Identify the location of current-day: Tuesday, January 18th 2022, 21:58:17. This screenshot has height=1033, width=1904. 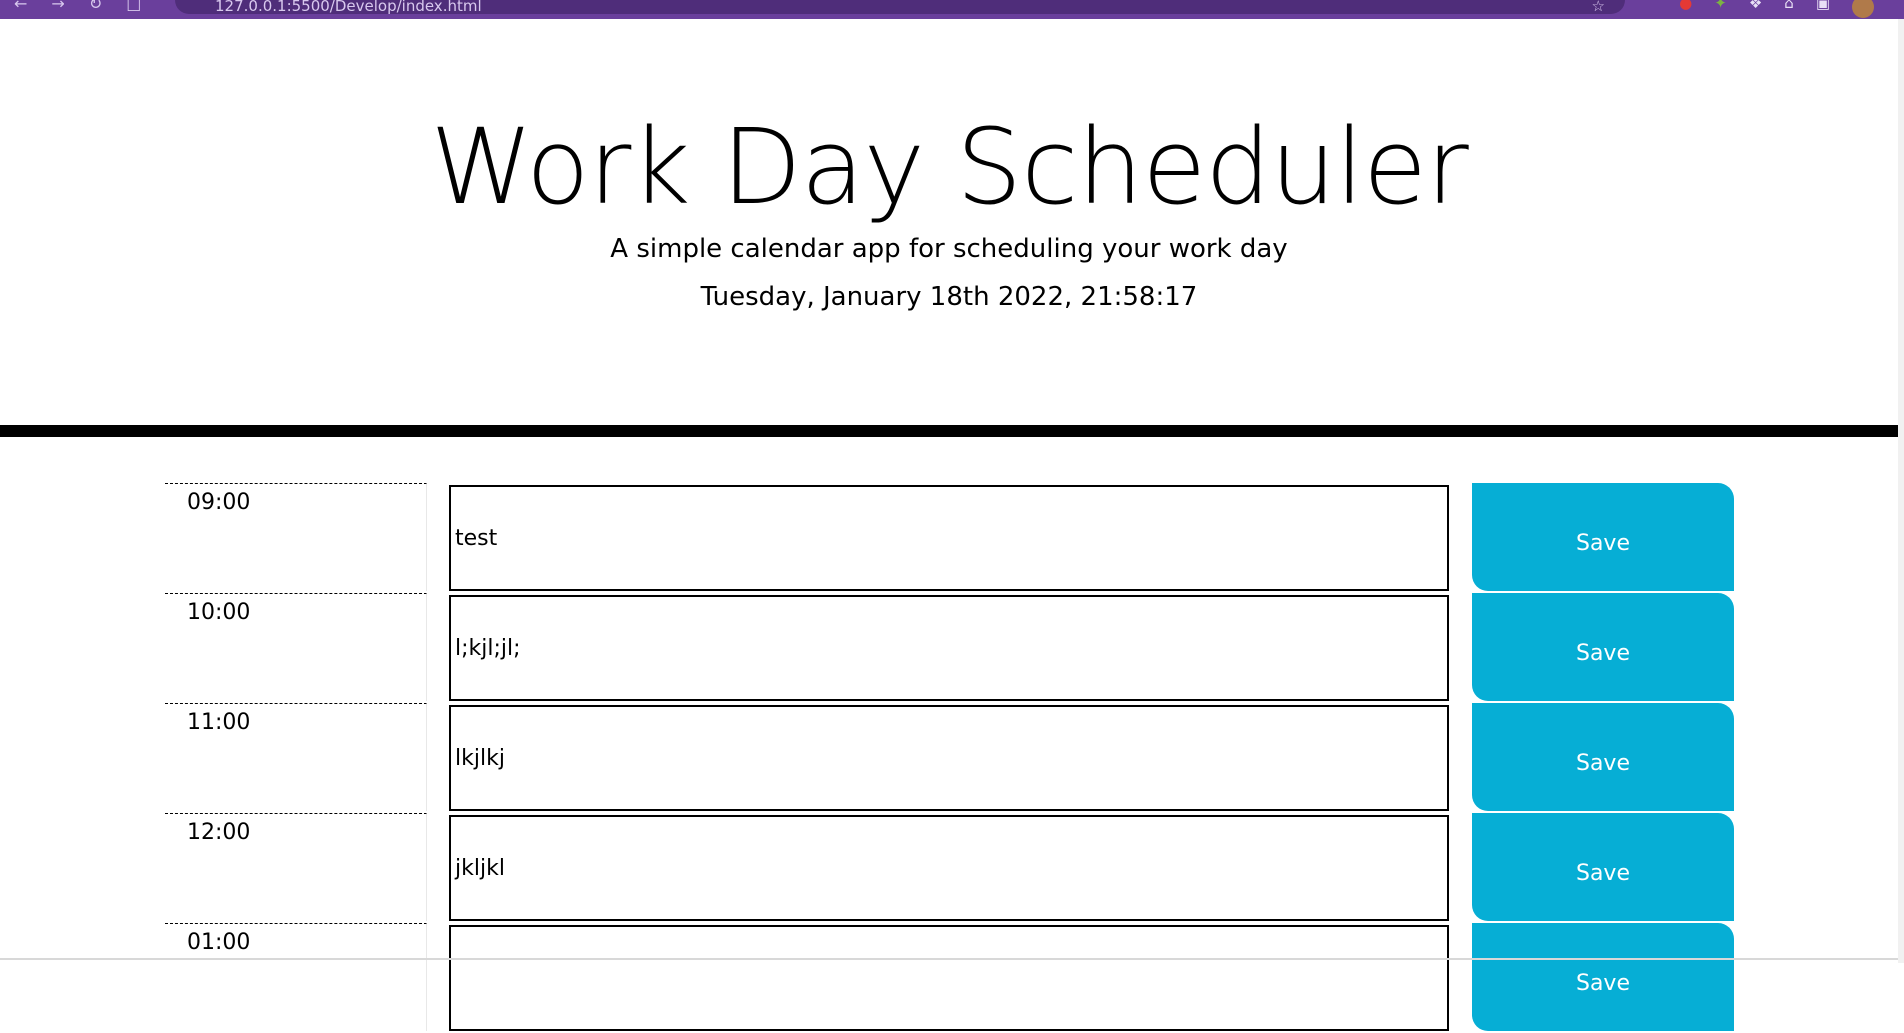
(949, 297).